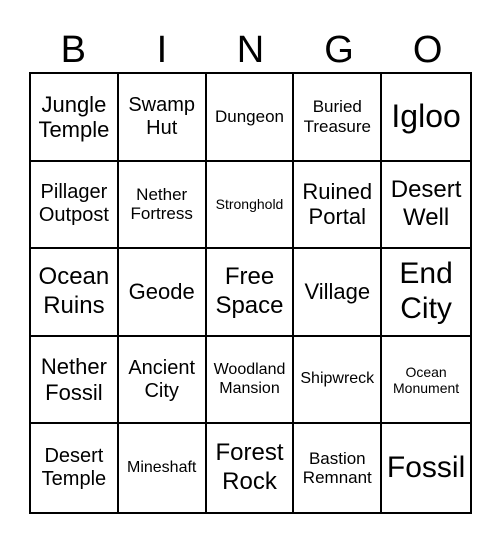 This screenshot has height=544, width=501. I want to click on bingo-cell: Geode, so click(162, 293).